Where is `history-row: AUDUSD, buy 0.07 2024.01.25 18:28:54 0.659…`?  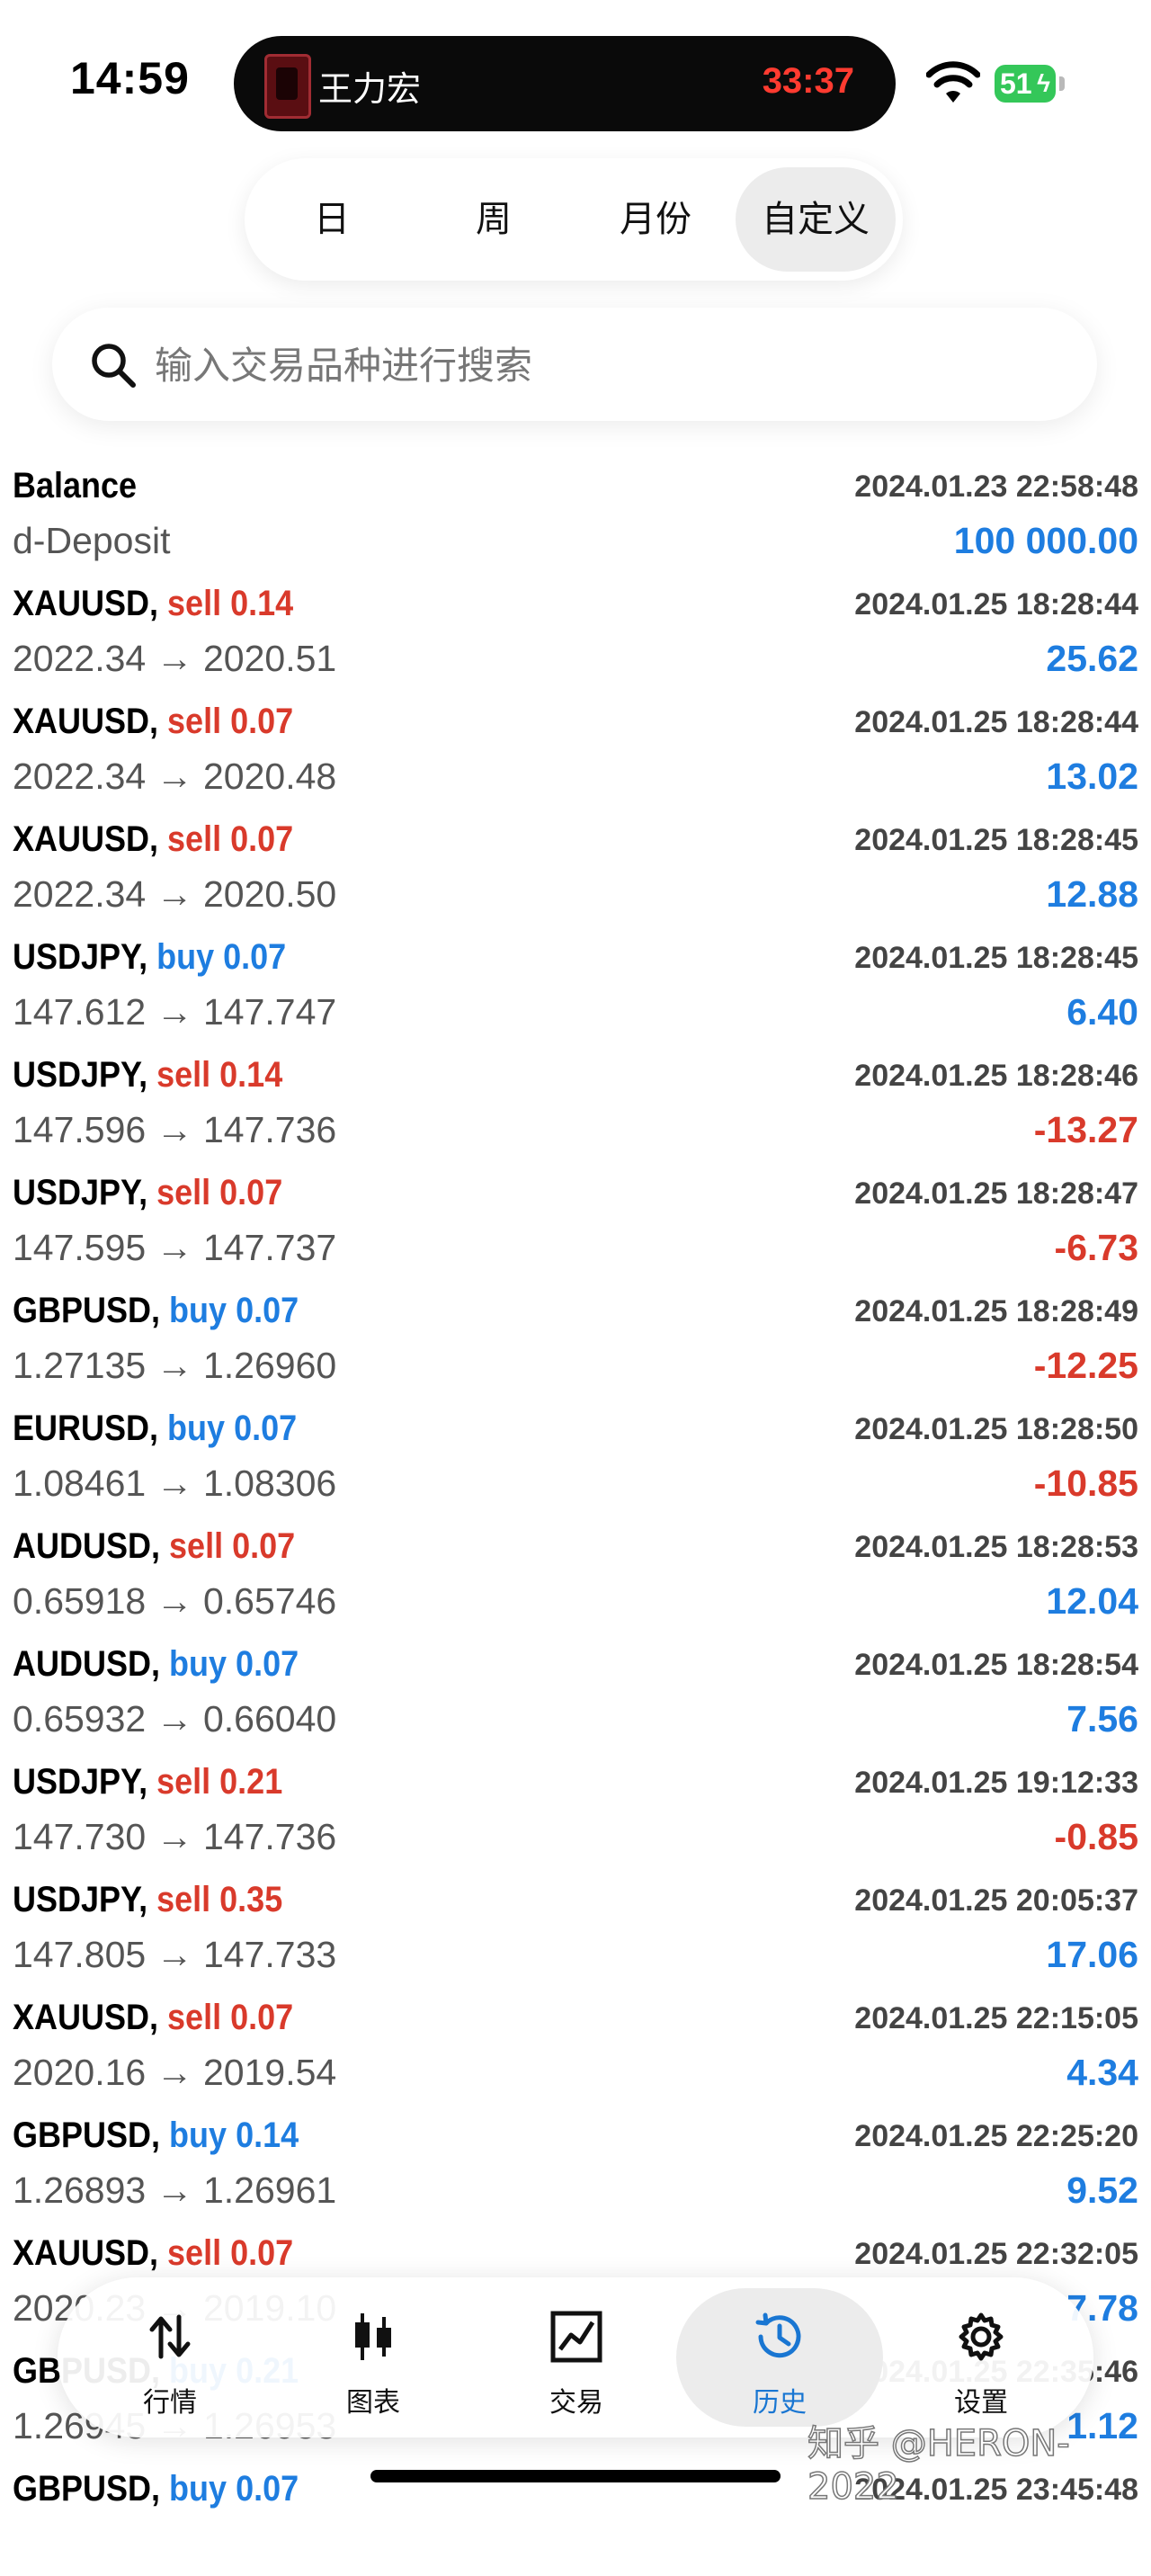 history-row: AUDUSD, buy 0.07 2024.01.25 18:28:54 0.659… is located at coordinates (575, 1692).